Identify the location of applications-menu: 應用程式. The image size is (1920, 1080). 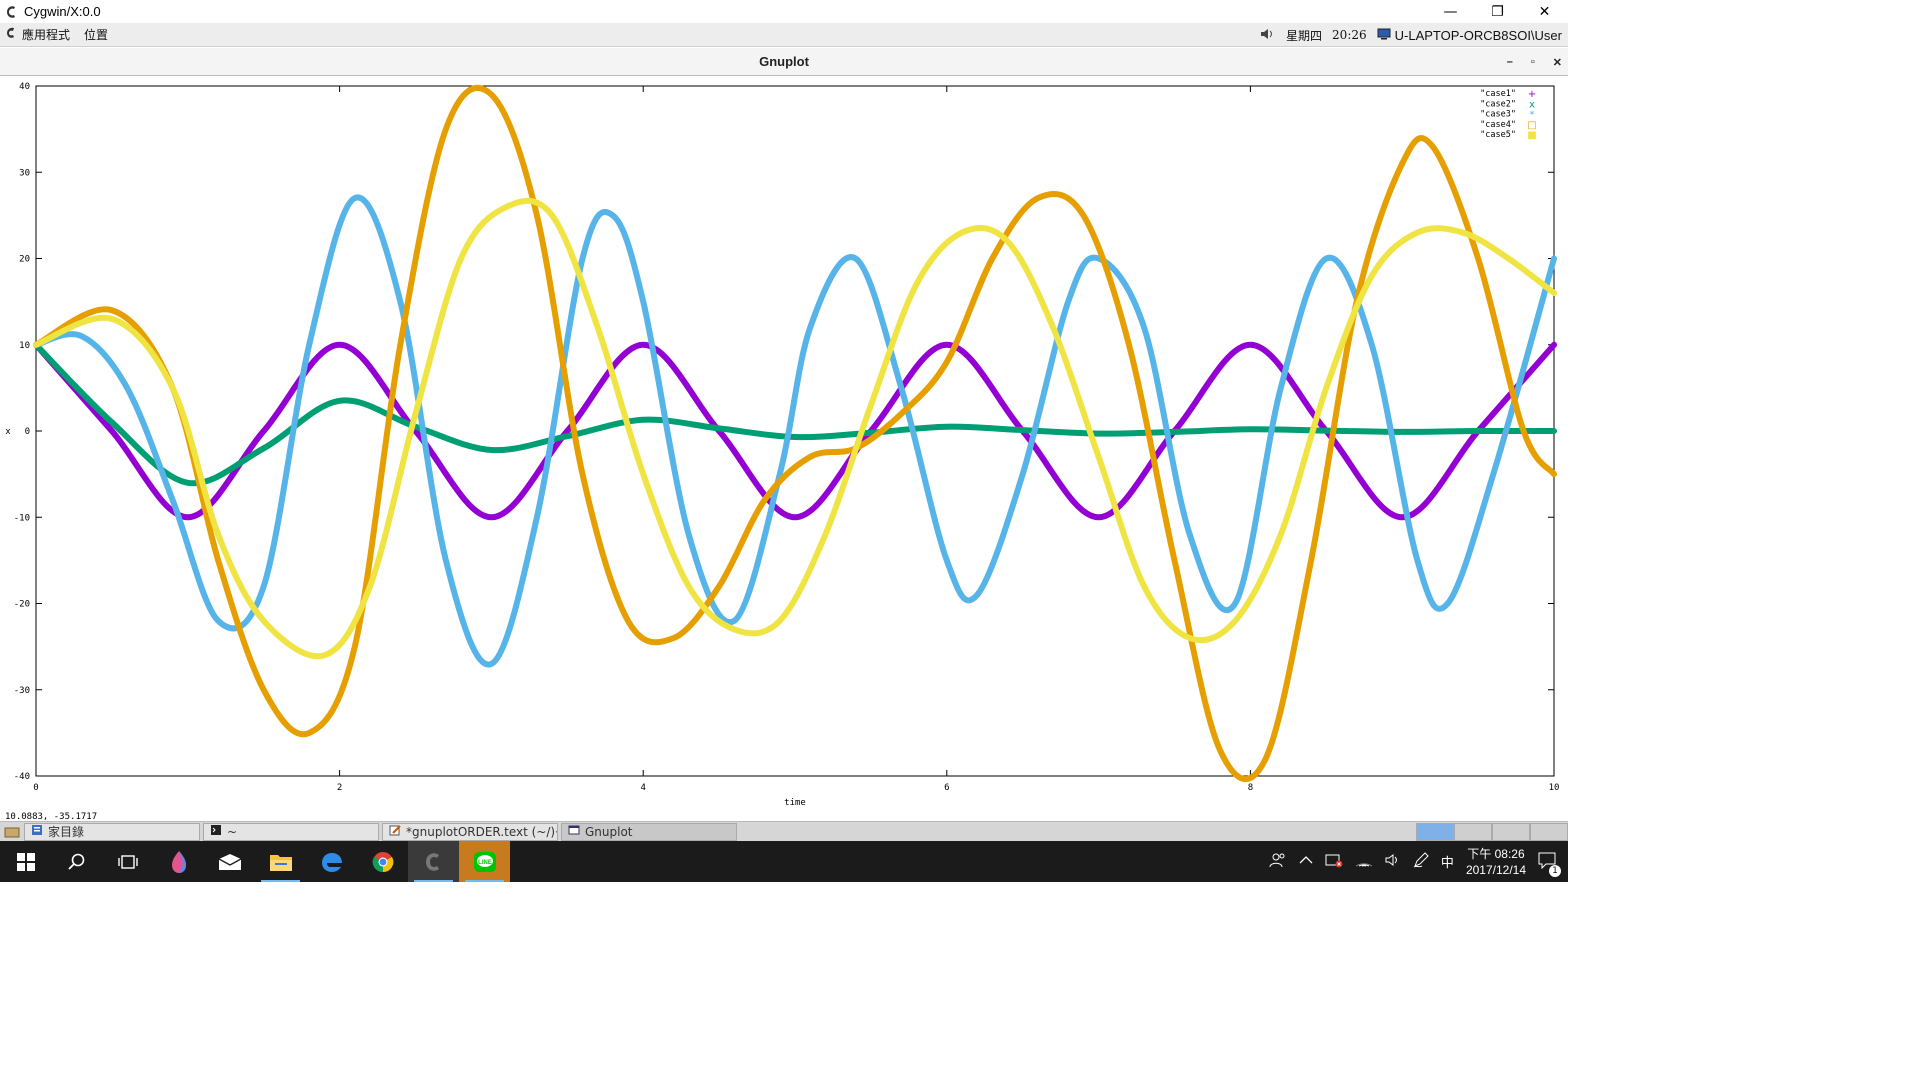
(38, 34).